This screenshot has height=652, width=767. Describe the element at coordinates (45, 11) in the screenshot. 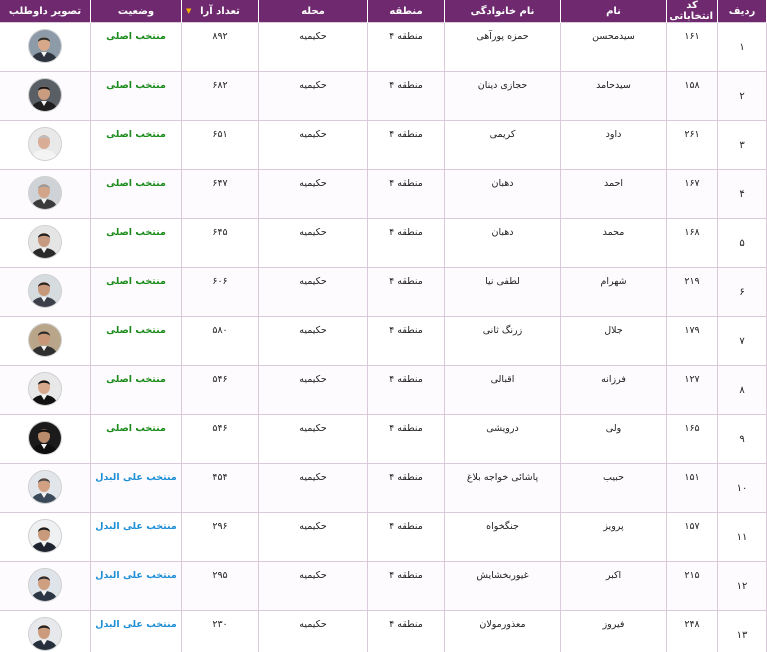

I see `header-photo: تصویر داوطلب` at that location.